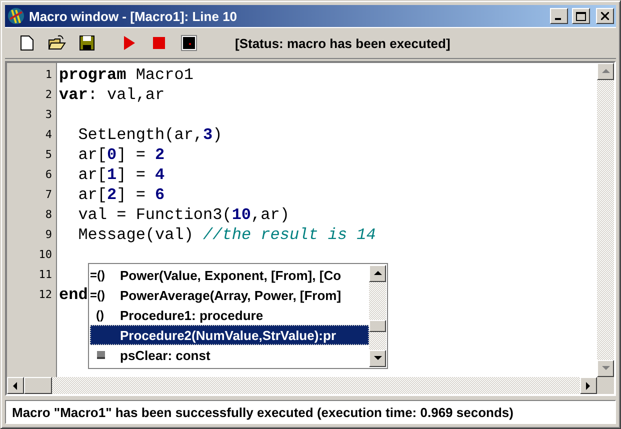 This screenshot has height=429, width=621. Describe the element at coordinates (605, 220) in the screenshot. I see `vertical-scrollbar` at that location.